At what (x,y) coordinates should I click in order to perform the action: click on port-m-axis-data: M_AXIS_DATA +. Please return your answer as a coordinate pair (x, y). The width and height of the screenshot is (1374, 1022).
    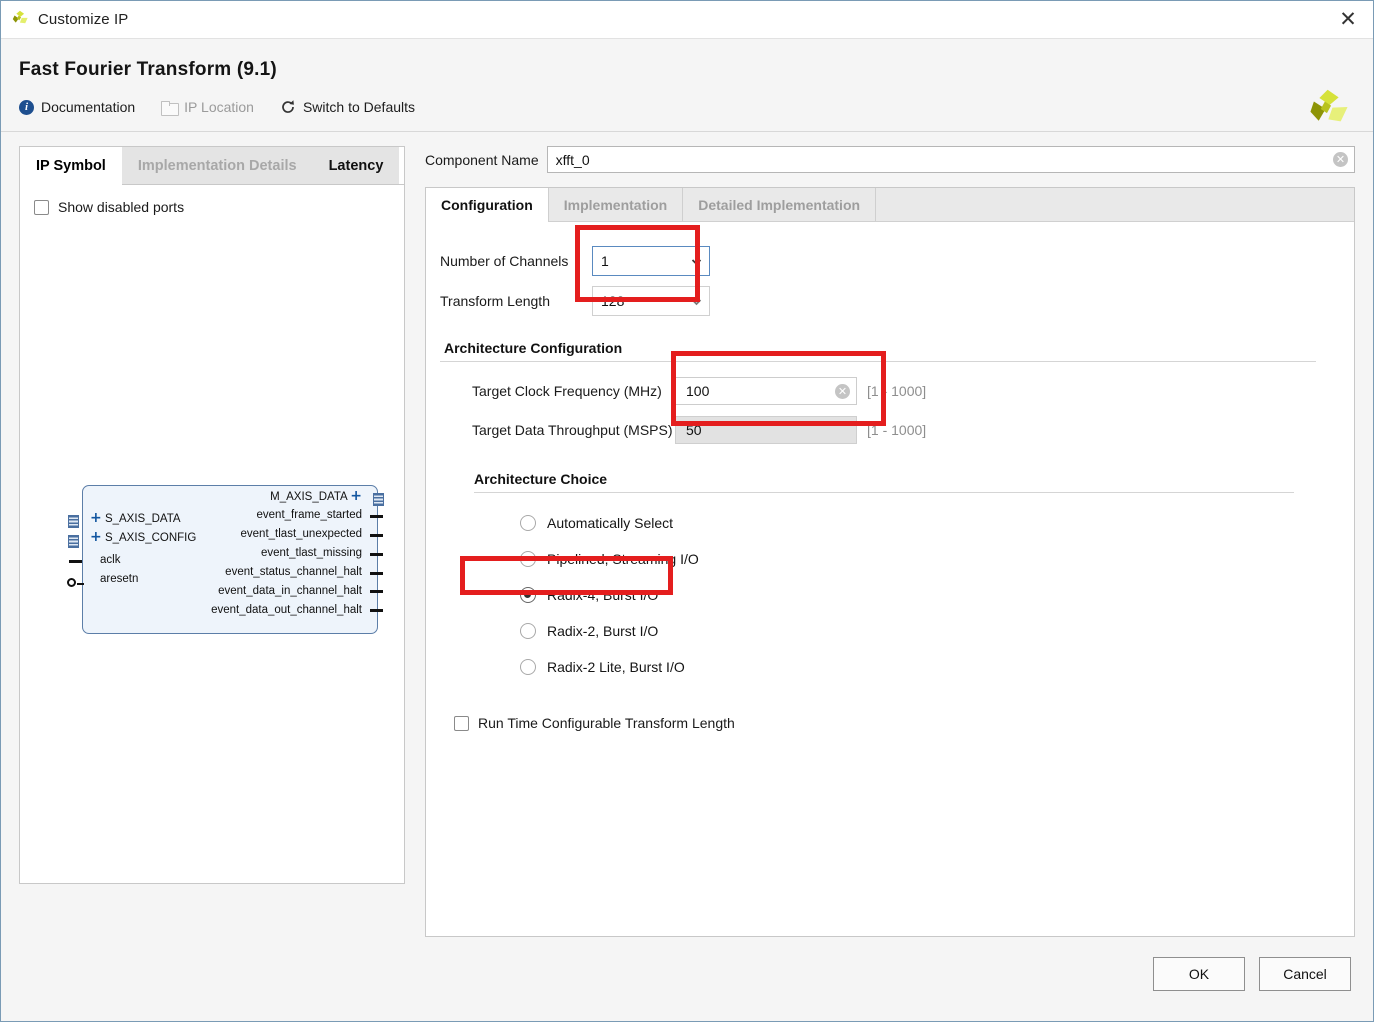
    Looking at the image, I should click on (316, 496).